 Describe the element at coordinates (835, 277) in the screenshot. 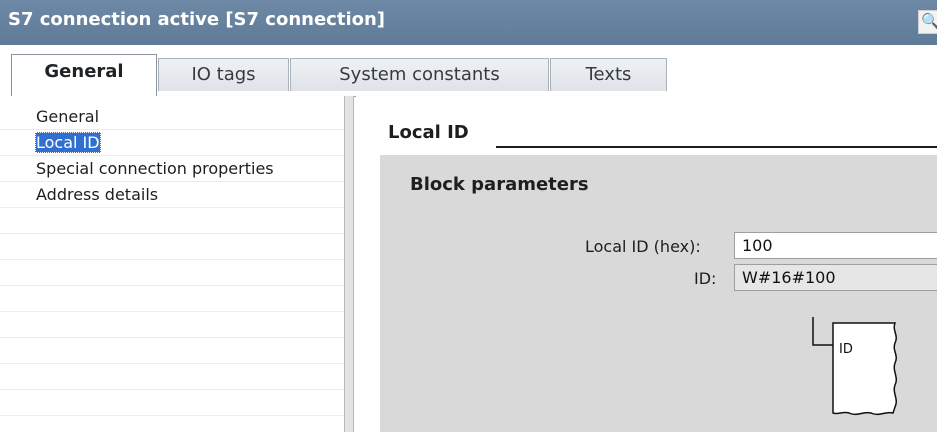

I see `id-value-field: W#16#100` at that location.